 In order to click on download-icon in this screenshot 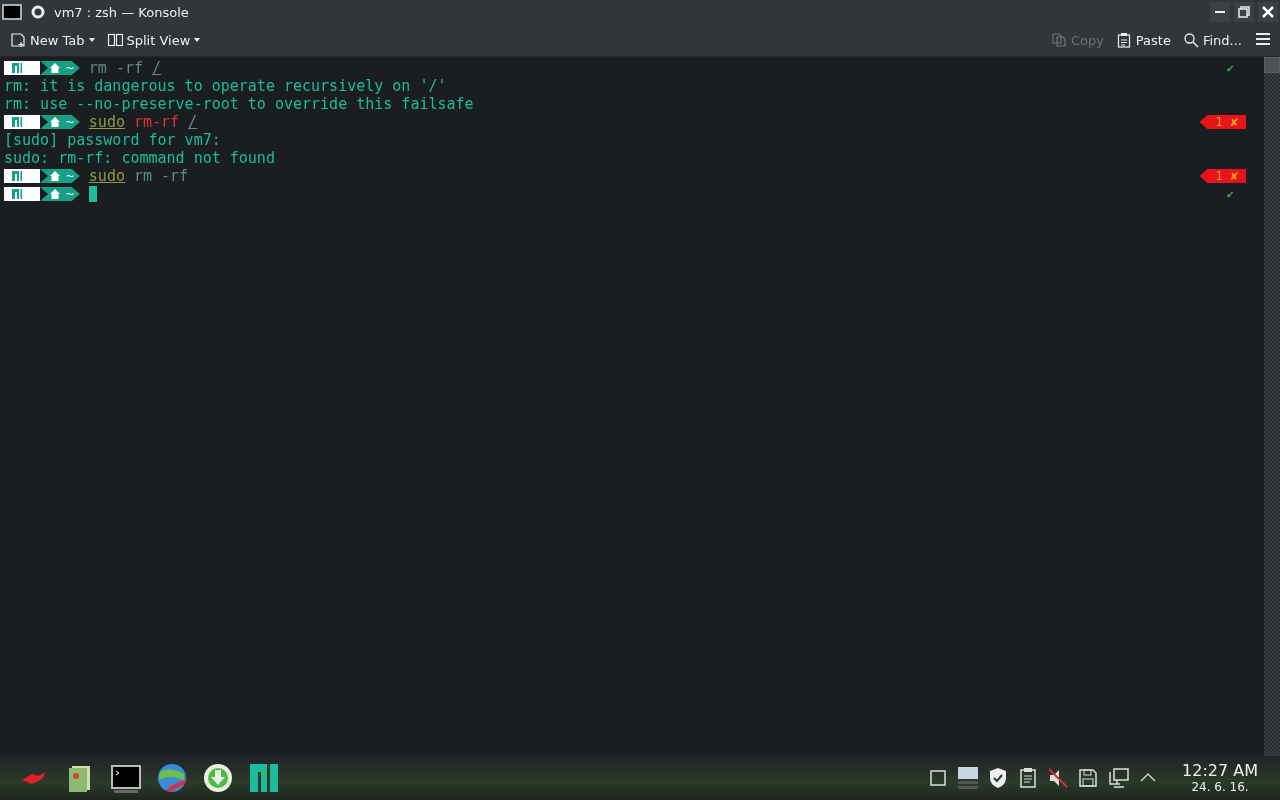, I will do `click(218, 778)`.